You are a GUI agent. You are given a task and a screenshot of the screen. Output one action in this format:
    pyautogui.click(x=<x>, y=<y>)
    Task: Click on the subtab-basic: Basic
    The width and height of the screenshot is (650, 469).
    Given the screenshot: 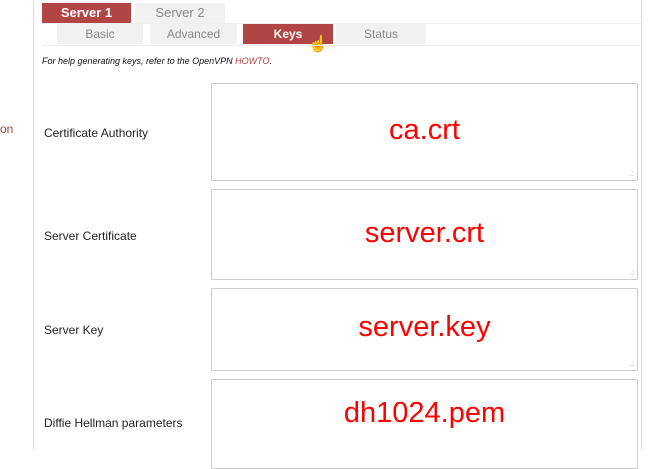 What is the action you would take?
    pyautogui.click(x=100, y=34)
    